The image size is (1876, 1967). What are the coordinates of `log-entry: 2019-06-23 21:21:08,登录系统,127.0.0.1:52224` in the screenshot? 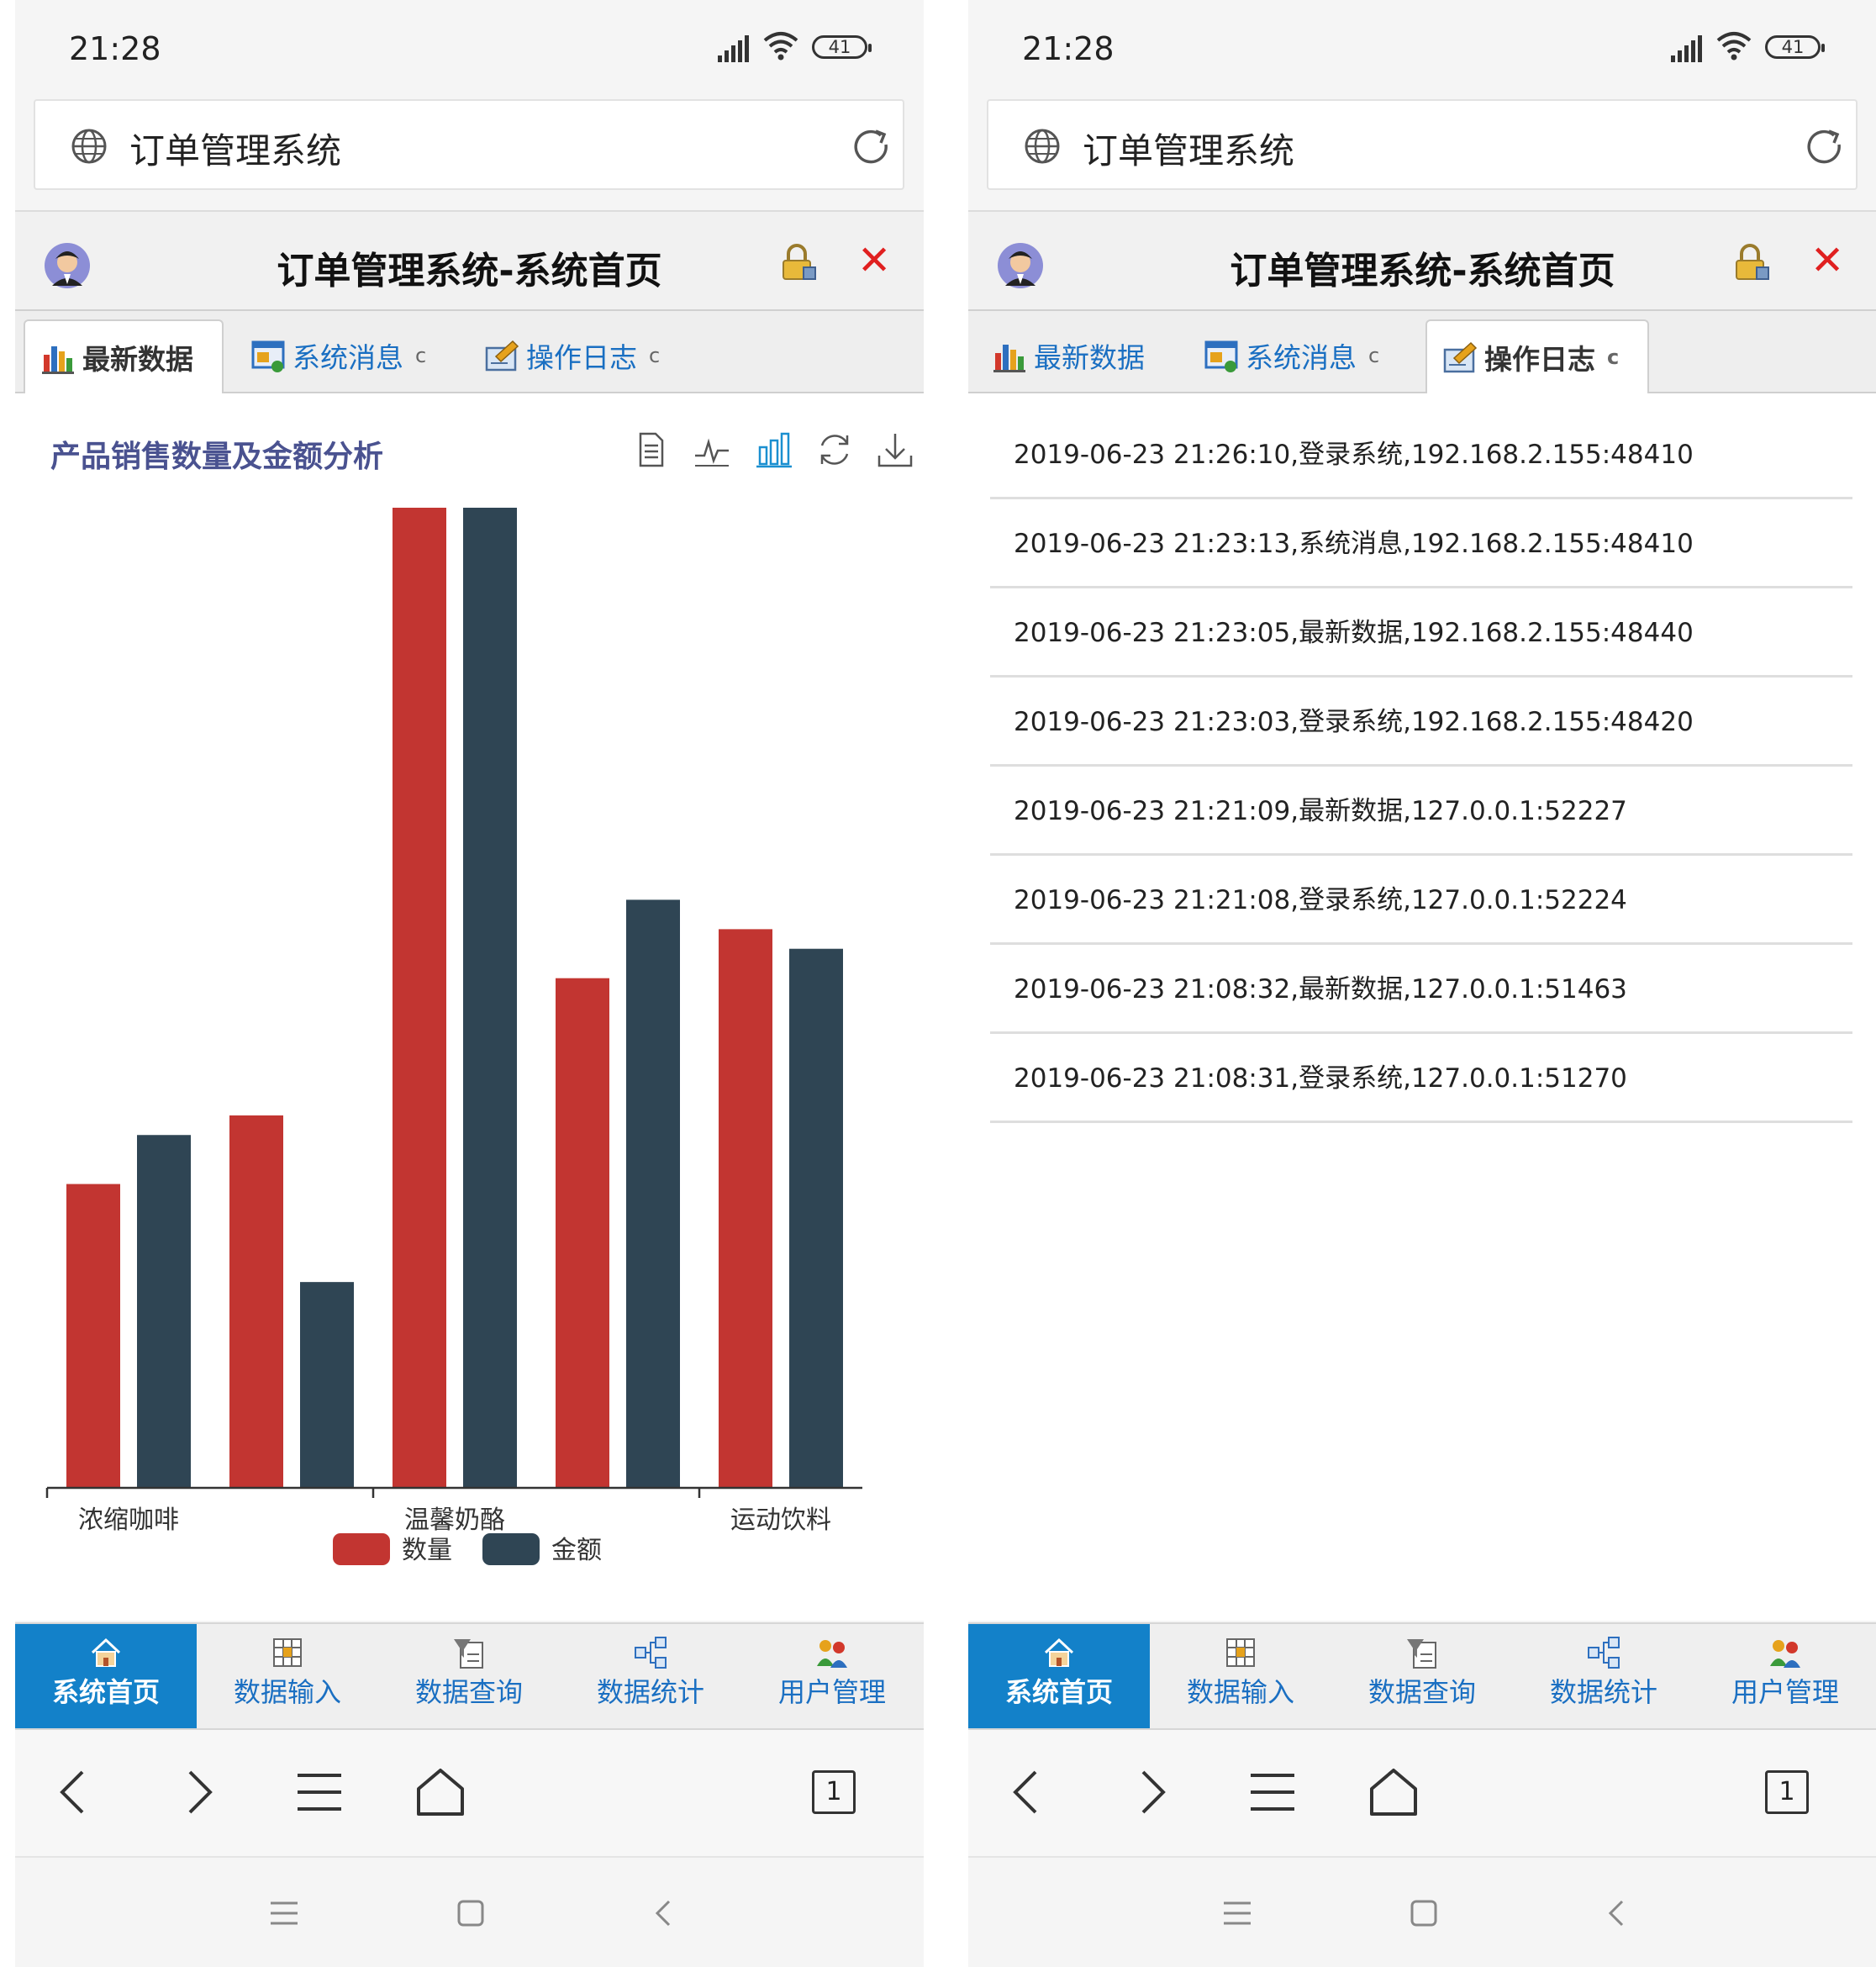 It's located at (1421, 901).